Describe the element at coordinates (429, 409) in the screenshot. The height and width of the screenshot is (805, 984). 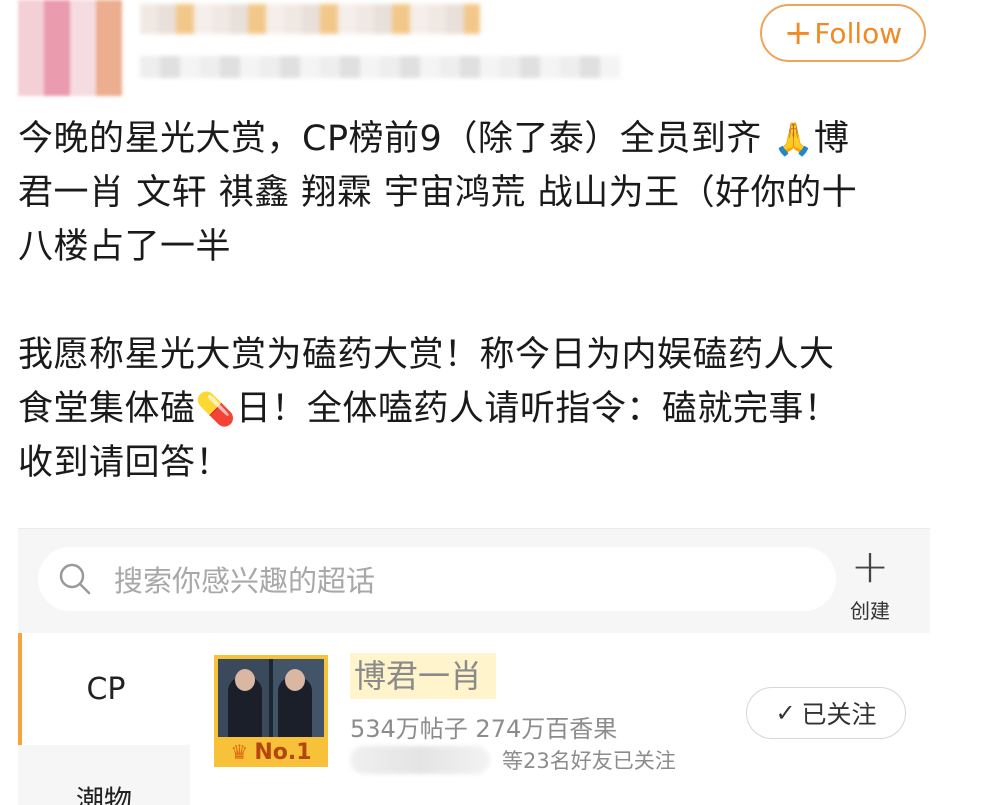
I see `post-line: 食堂集体磕💊日！全体嗑药人请听指令：磕就完事！` at that location.